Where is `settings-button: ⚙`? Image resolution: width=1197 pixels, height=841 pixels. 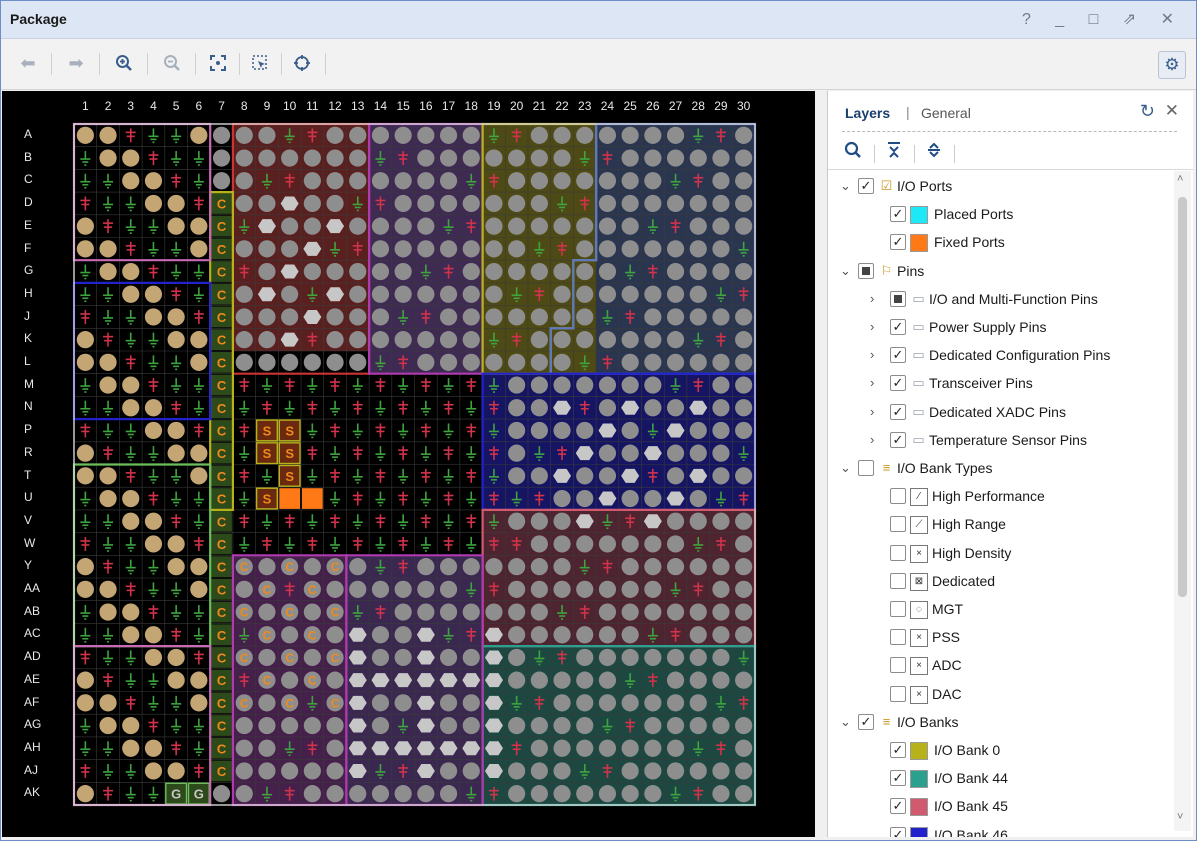
settings-button: ⚙ is located at coordinates (1172, 65).